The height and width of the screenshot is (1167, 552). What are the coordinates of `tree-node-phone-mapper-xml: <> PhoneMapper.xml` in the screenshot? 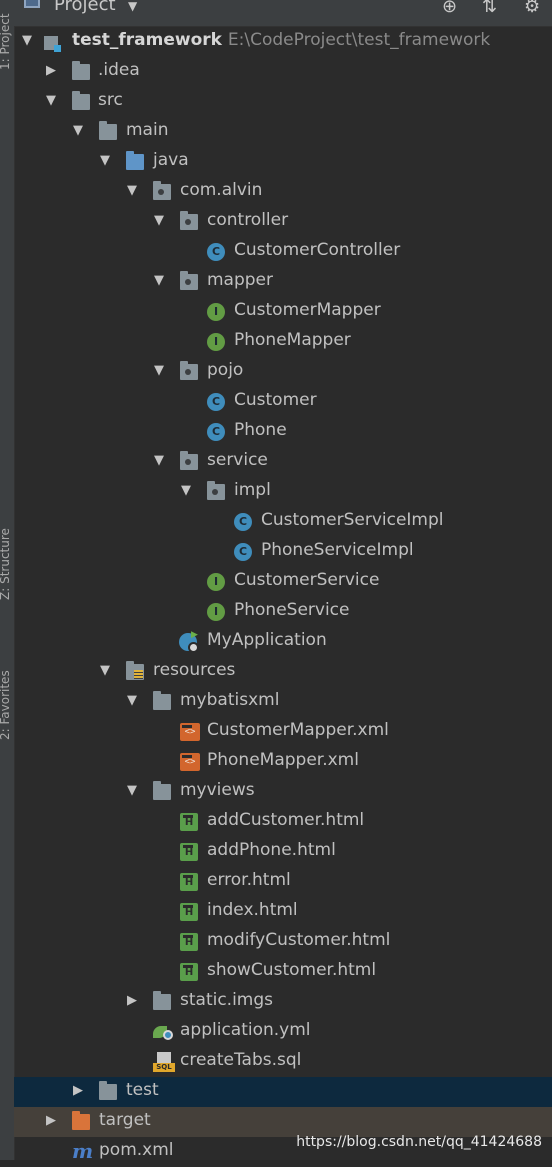 It's located at (283, 762).